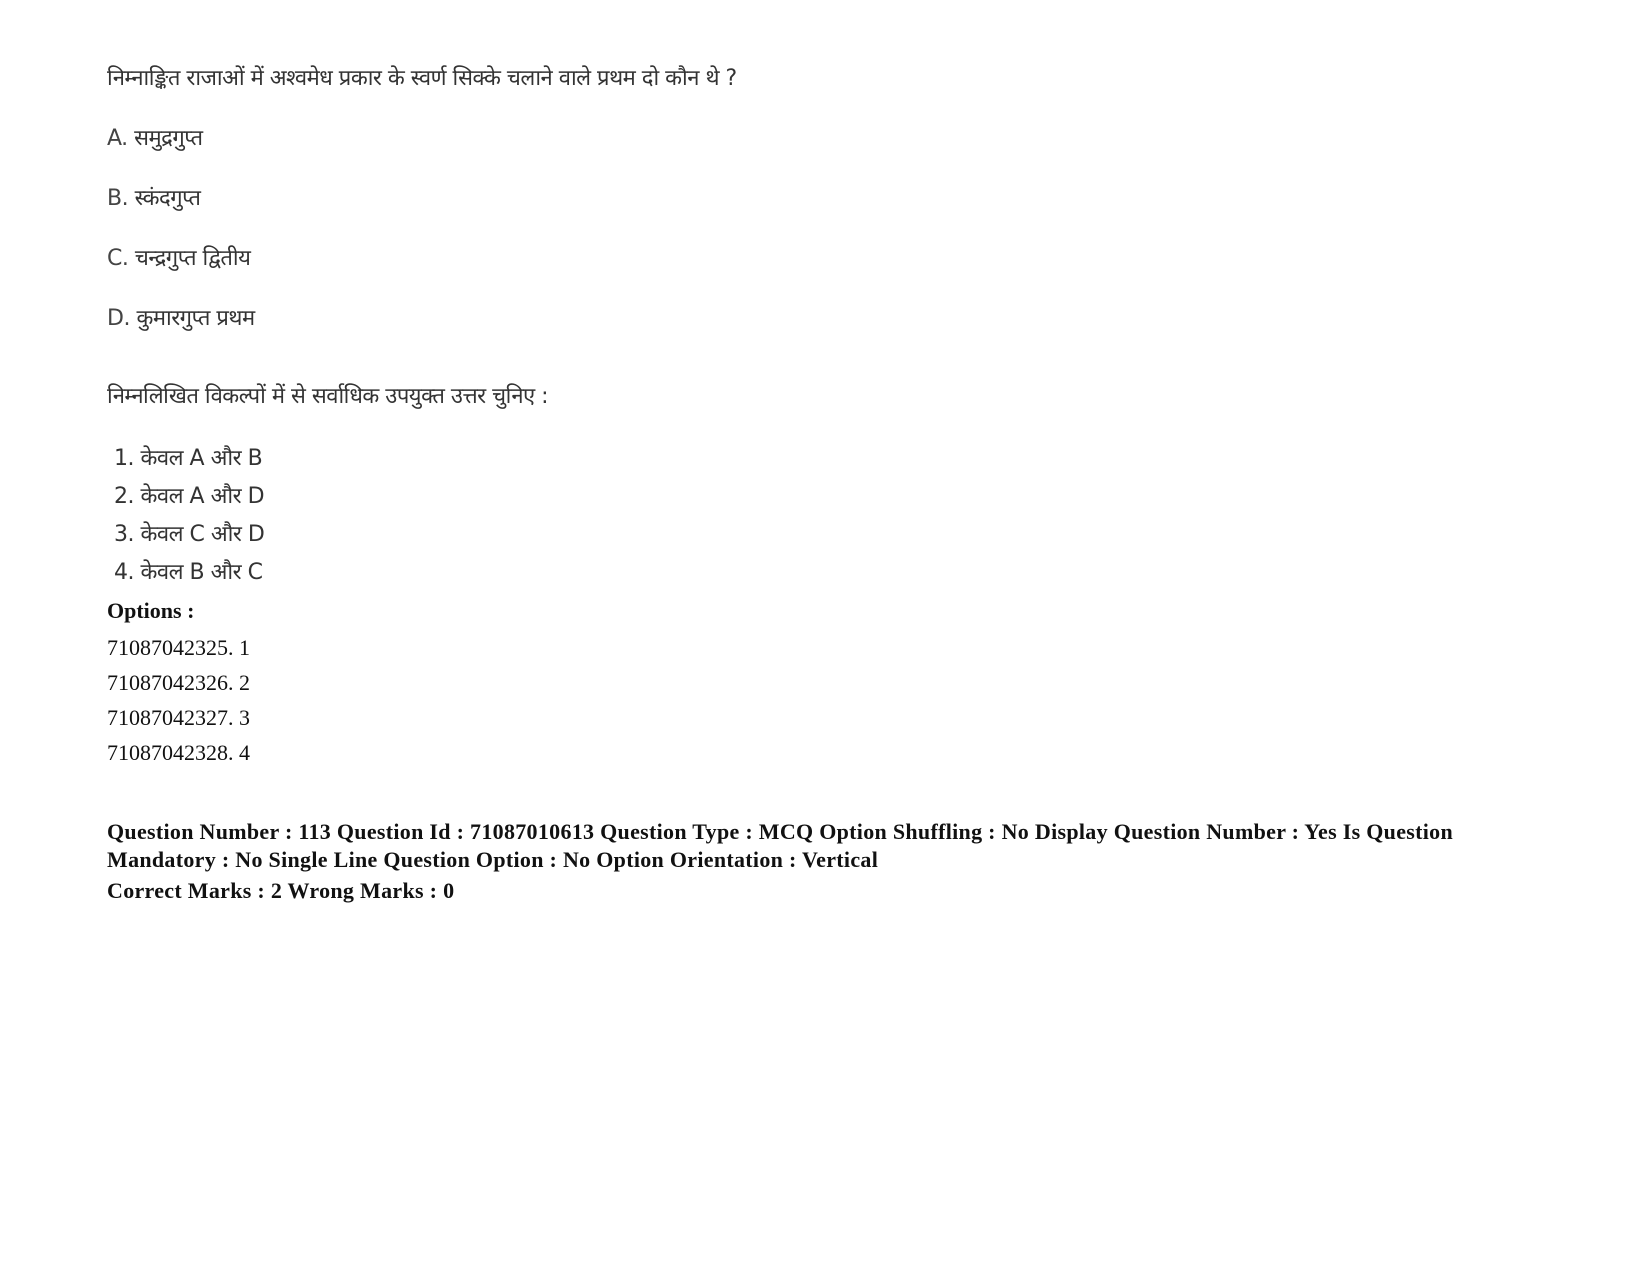  I want to click on option-value: 1, so click(244, 647).